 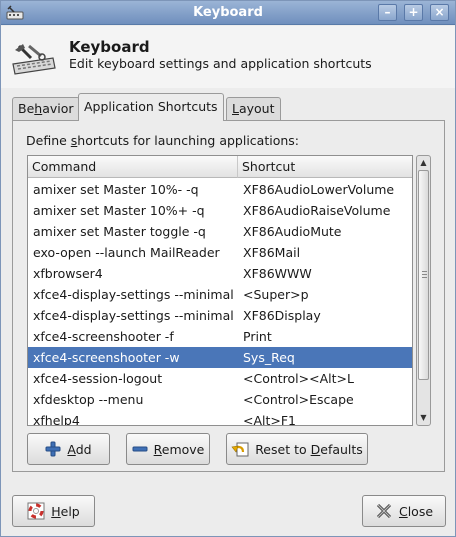 I want to click on table-row: amixer set Master toggle -q XF86AudioMute, so click(x=220, y=231).